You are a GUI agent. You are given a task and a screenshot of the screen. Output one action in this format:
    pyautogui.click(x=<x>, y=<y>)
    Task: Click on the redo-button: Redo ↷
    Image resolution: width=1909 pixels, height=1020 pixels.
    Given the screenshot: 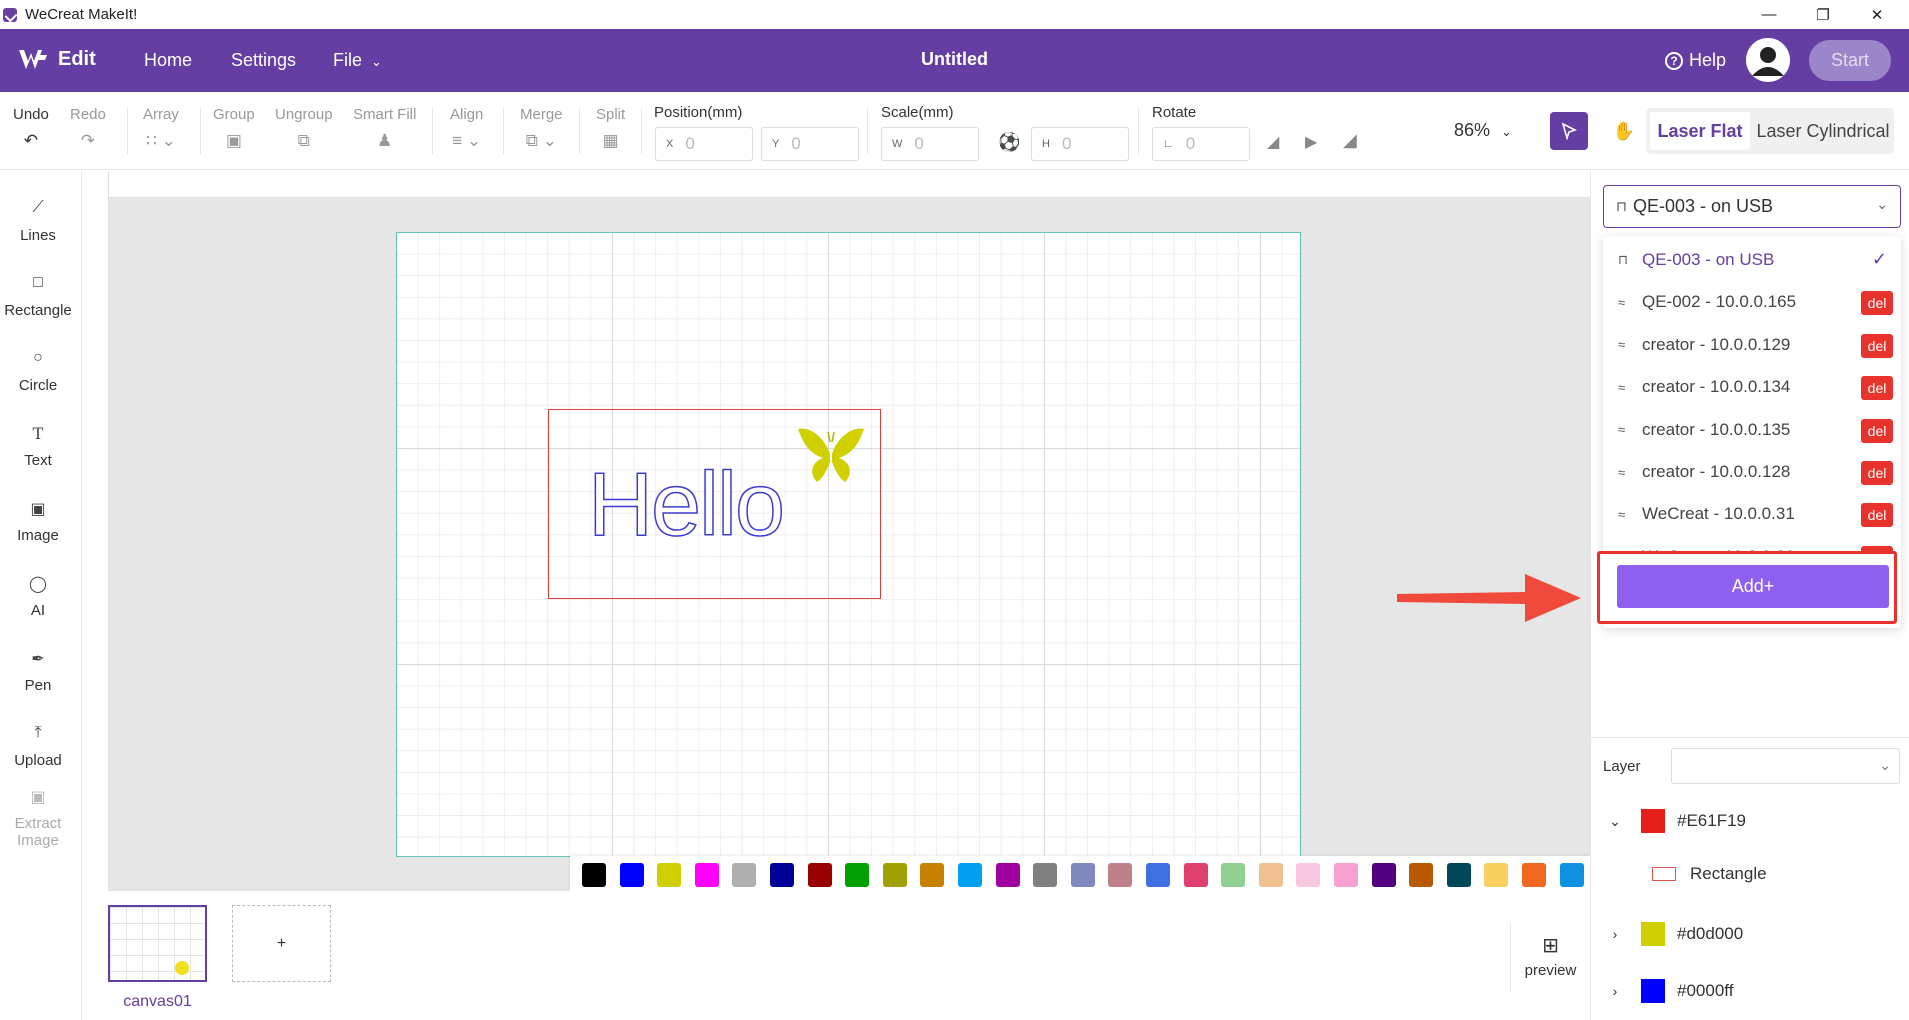 What is the action you would take?
    pyautogui.click(x=88, y=128)
    